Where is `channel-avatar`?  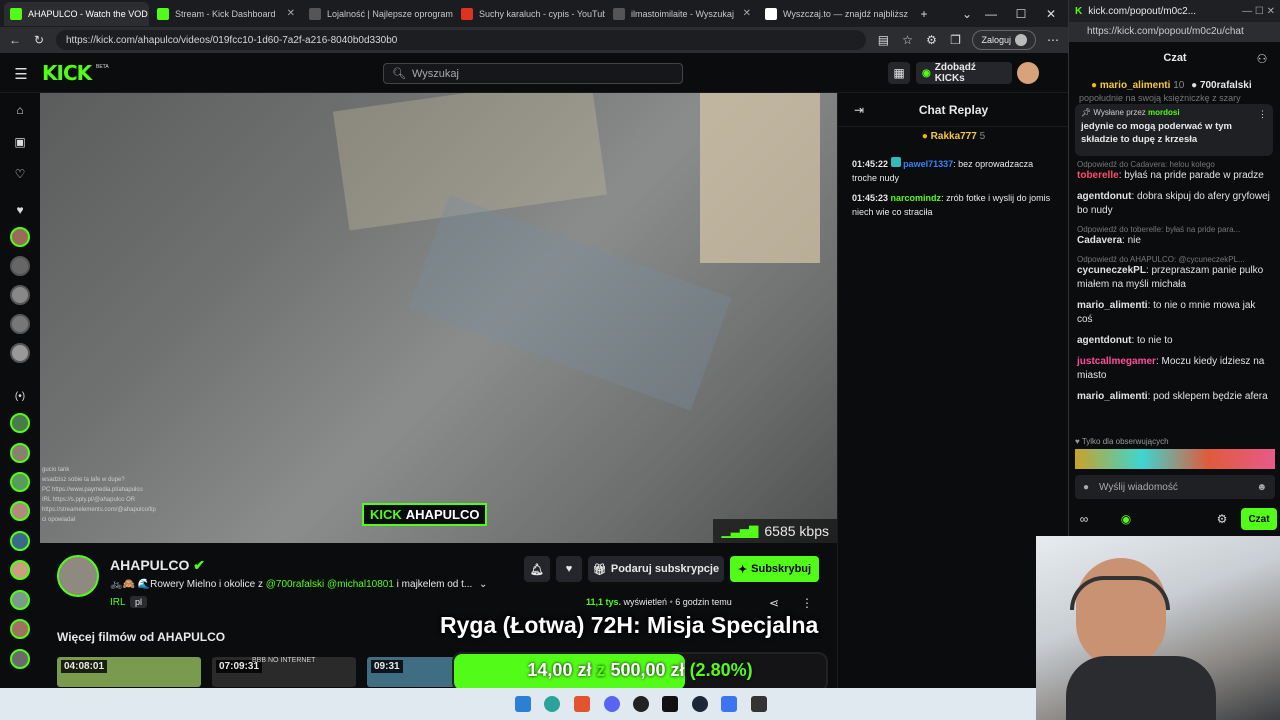 channel-avatar is located at coordinates (78, 576).